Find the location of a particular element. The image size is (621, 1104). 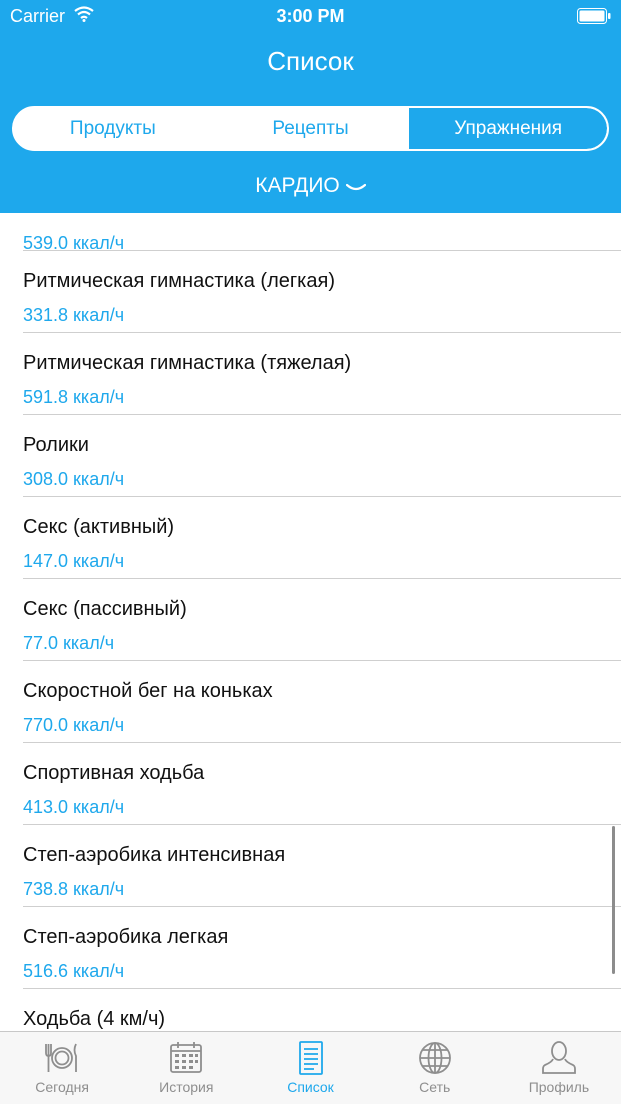

tab-bar: Сегодня История Список Сеть Профиль is located at coordinates (310, 1067).